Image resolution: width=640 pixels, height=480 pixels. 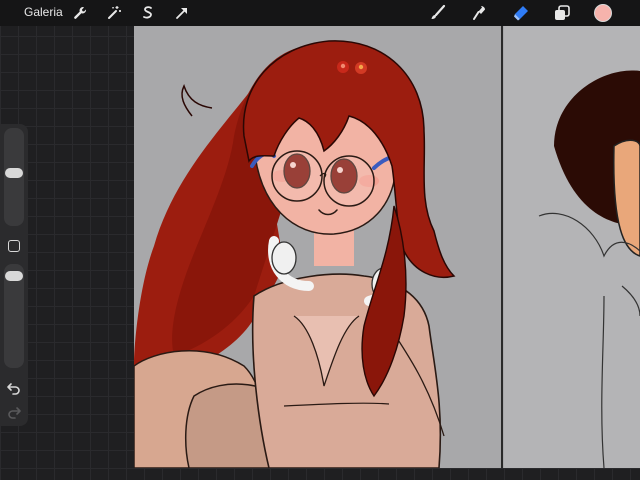 I want to click on jacket, so click(x=346, y=370).